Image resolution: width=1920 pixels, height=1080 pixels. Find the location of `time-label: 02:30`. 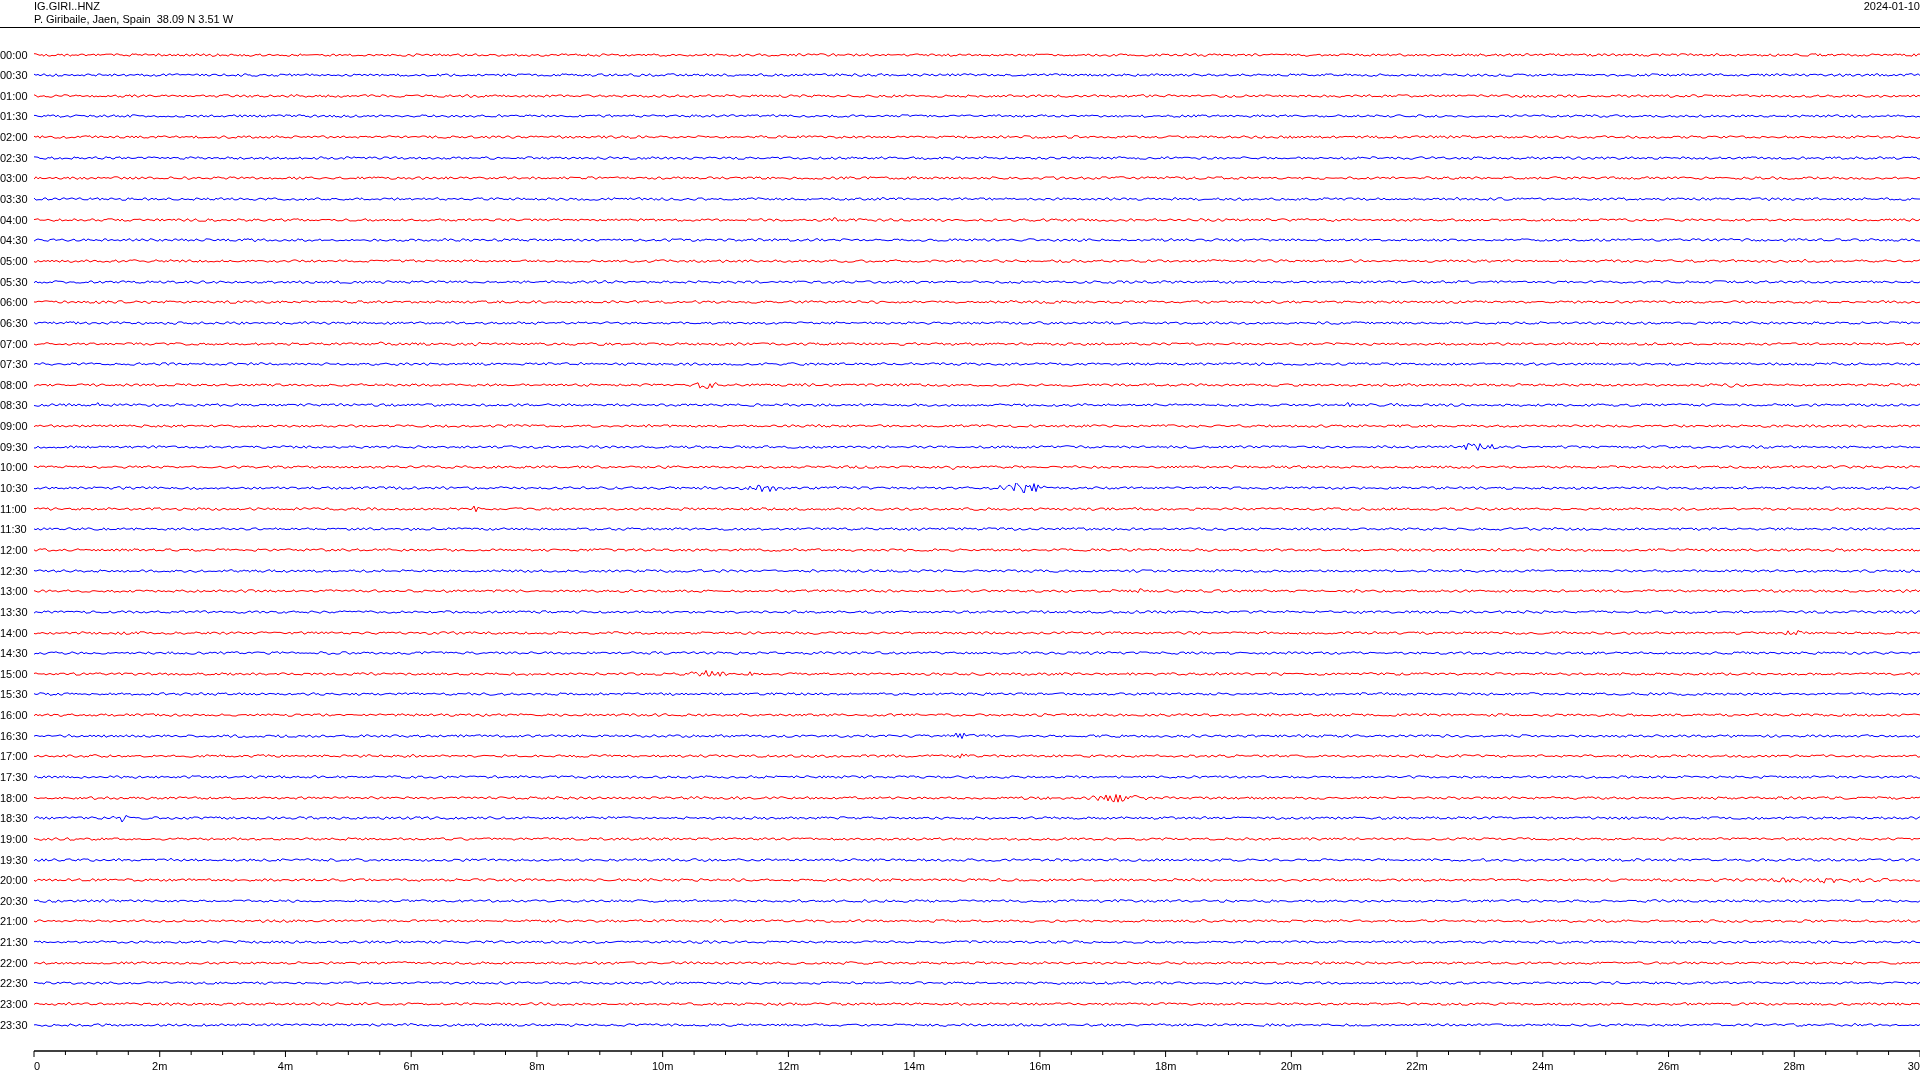

time-label: 02:30 is located at coordinates (14, 157).